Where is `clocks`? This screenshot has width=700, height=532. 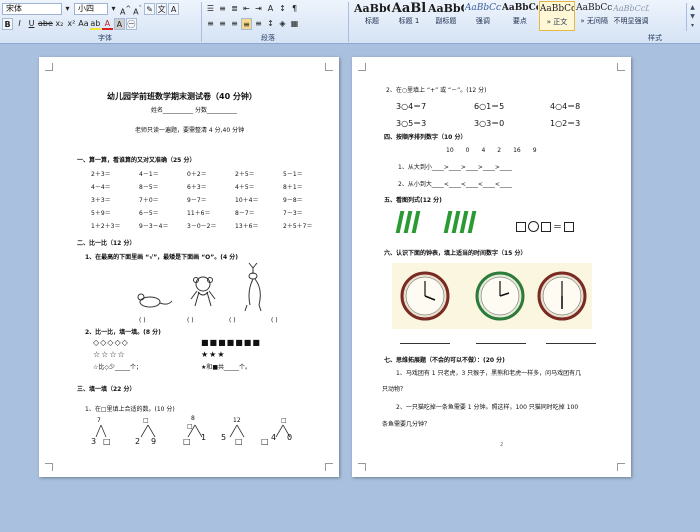
clocks is located at coordinates (493, 296).